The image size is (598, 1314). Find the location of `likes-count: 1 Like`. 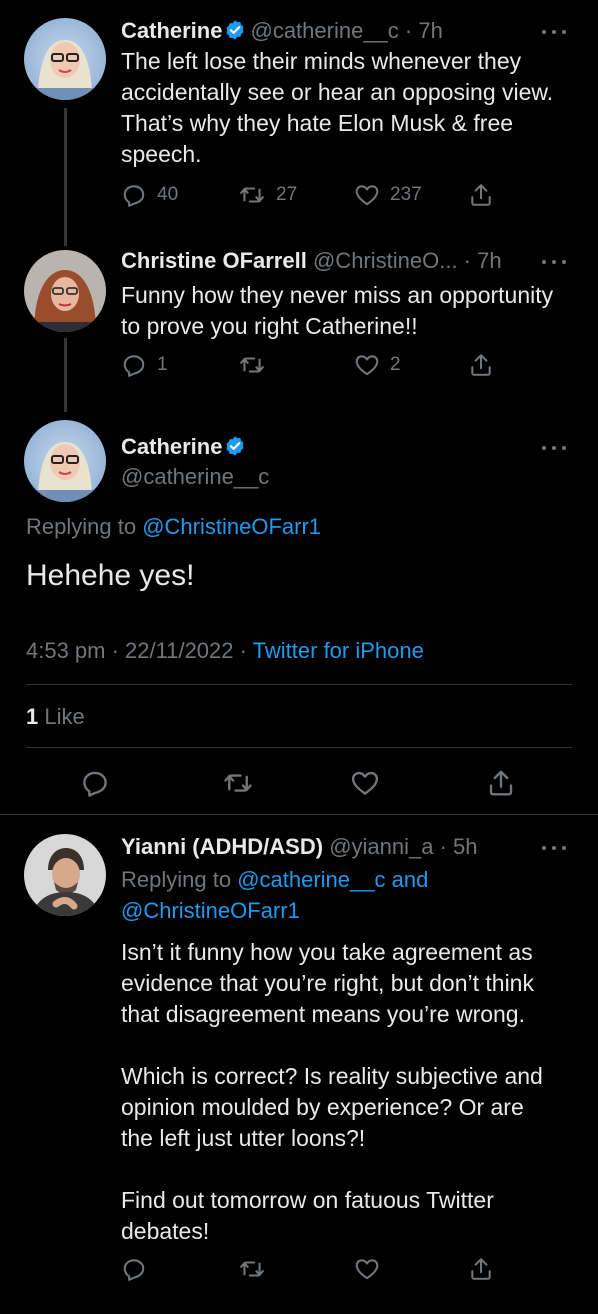

likes-count: 1 Like is located at coordinates (55, 717).